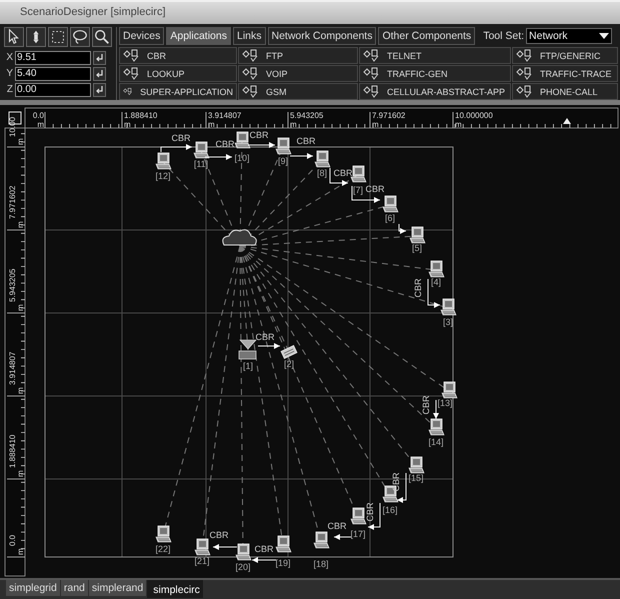 This screenshot has width=620, height=599. I want to click on search-icon, so click(102, 37).